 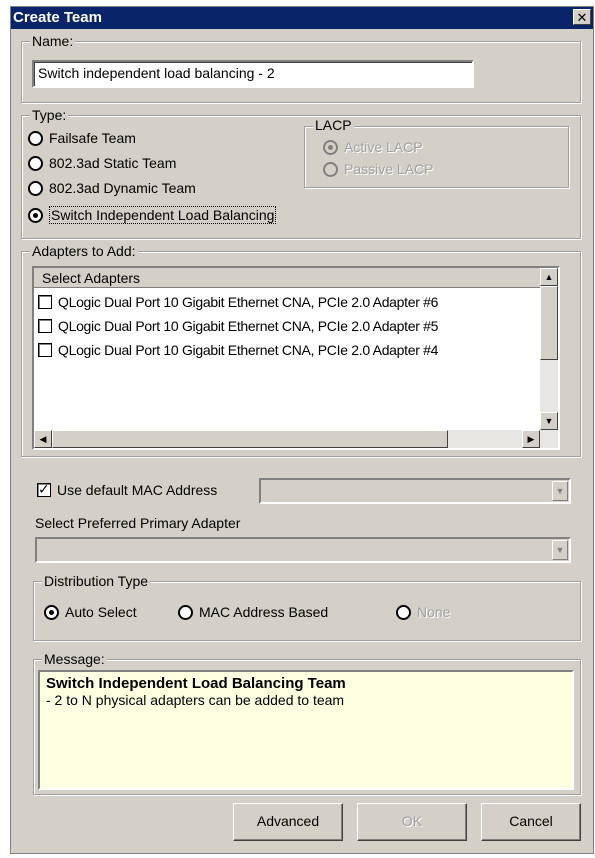 I want to click on mac-address-combo: ▼, so click(x=415, y=491).